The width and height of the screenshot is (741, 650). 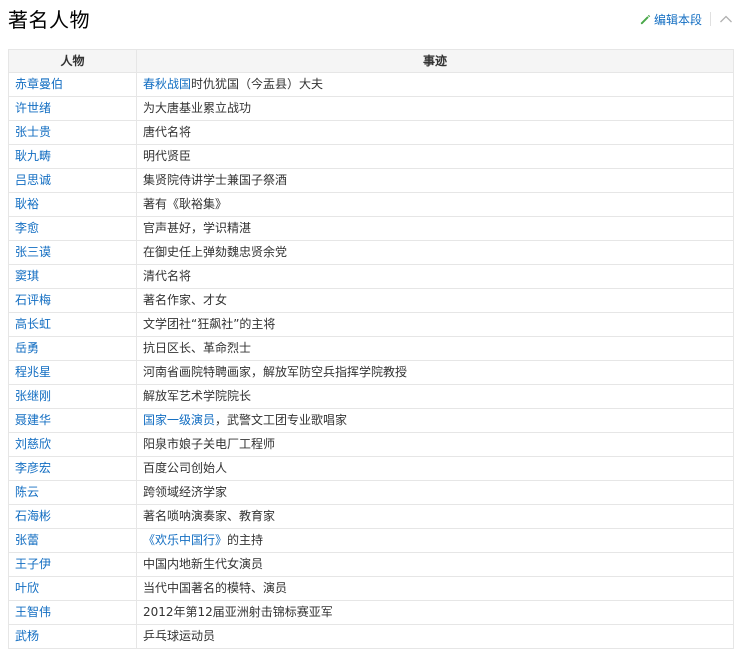 I want to click on table-row: 许世绪 为大唐基业累立战功, so click(x=371, y=108).